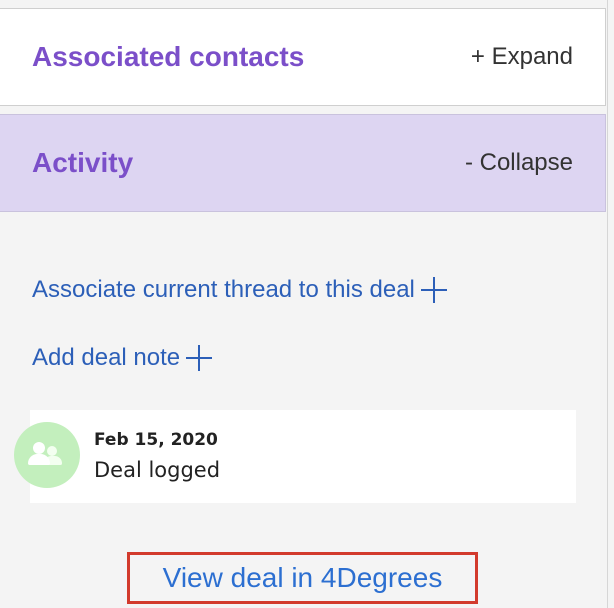 The width and height of the screenshot is (614, 608). I want to click on collapse-toggle: - Collapse, so click(519, 163).